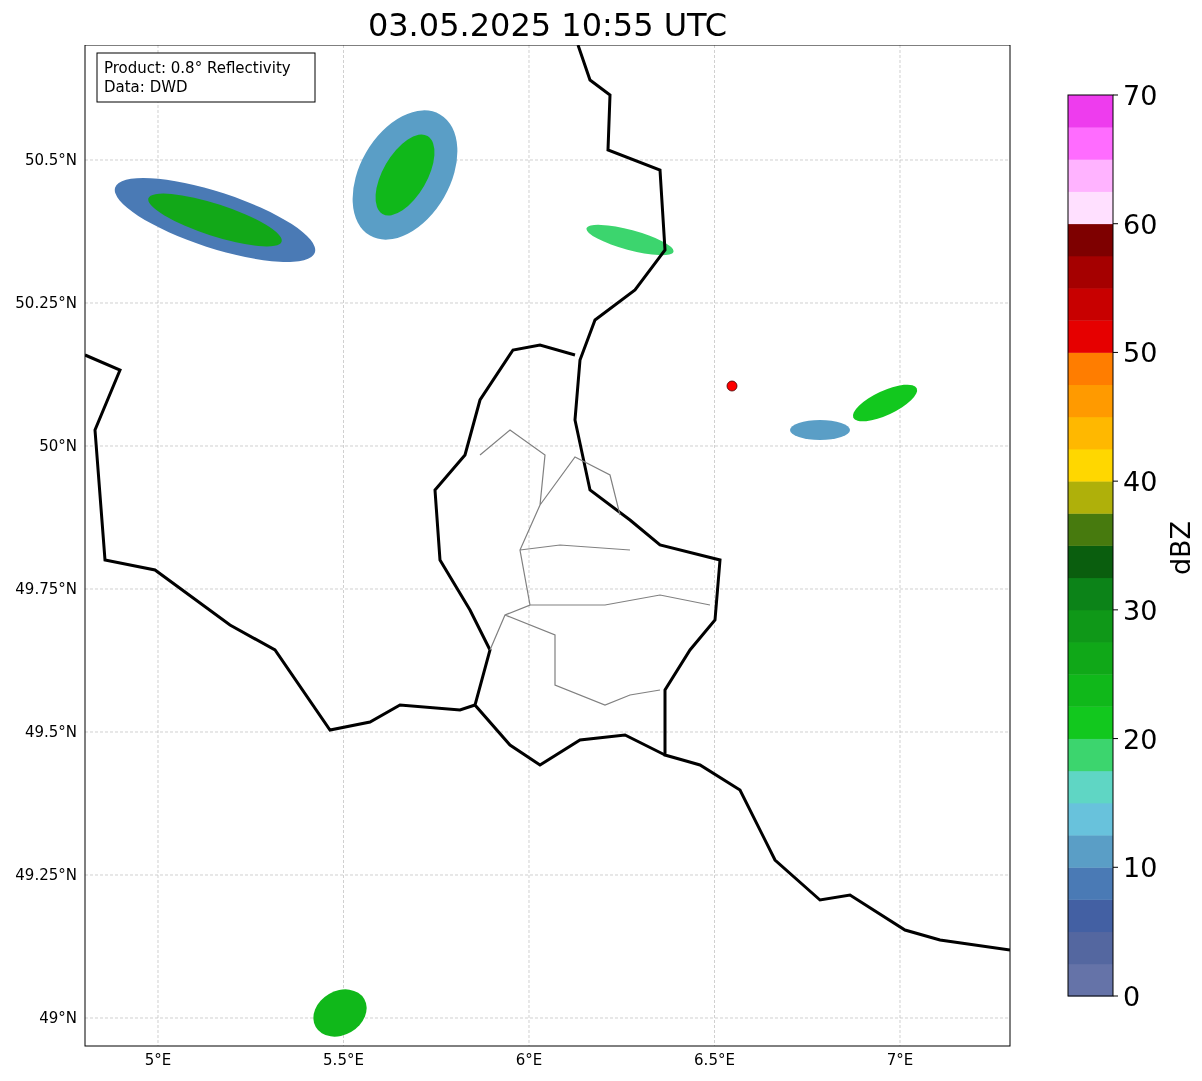 The height and width of the screenshot is (1081, 1202). I want to click on info-text: Data: DWD, so click(146, 87).